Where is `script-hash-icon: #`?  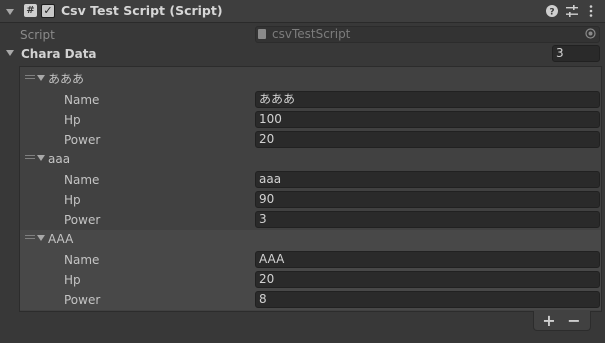
script-hash-icon: # is located at coordinates (30, 10).